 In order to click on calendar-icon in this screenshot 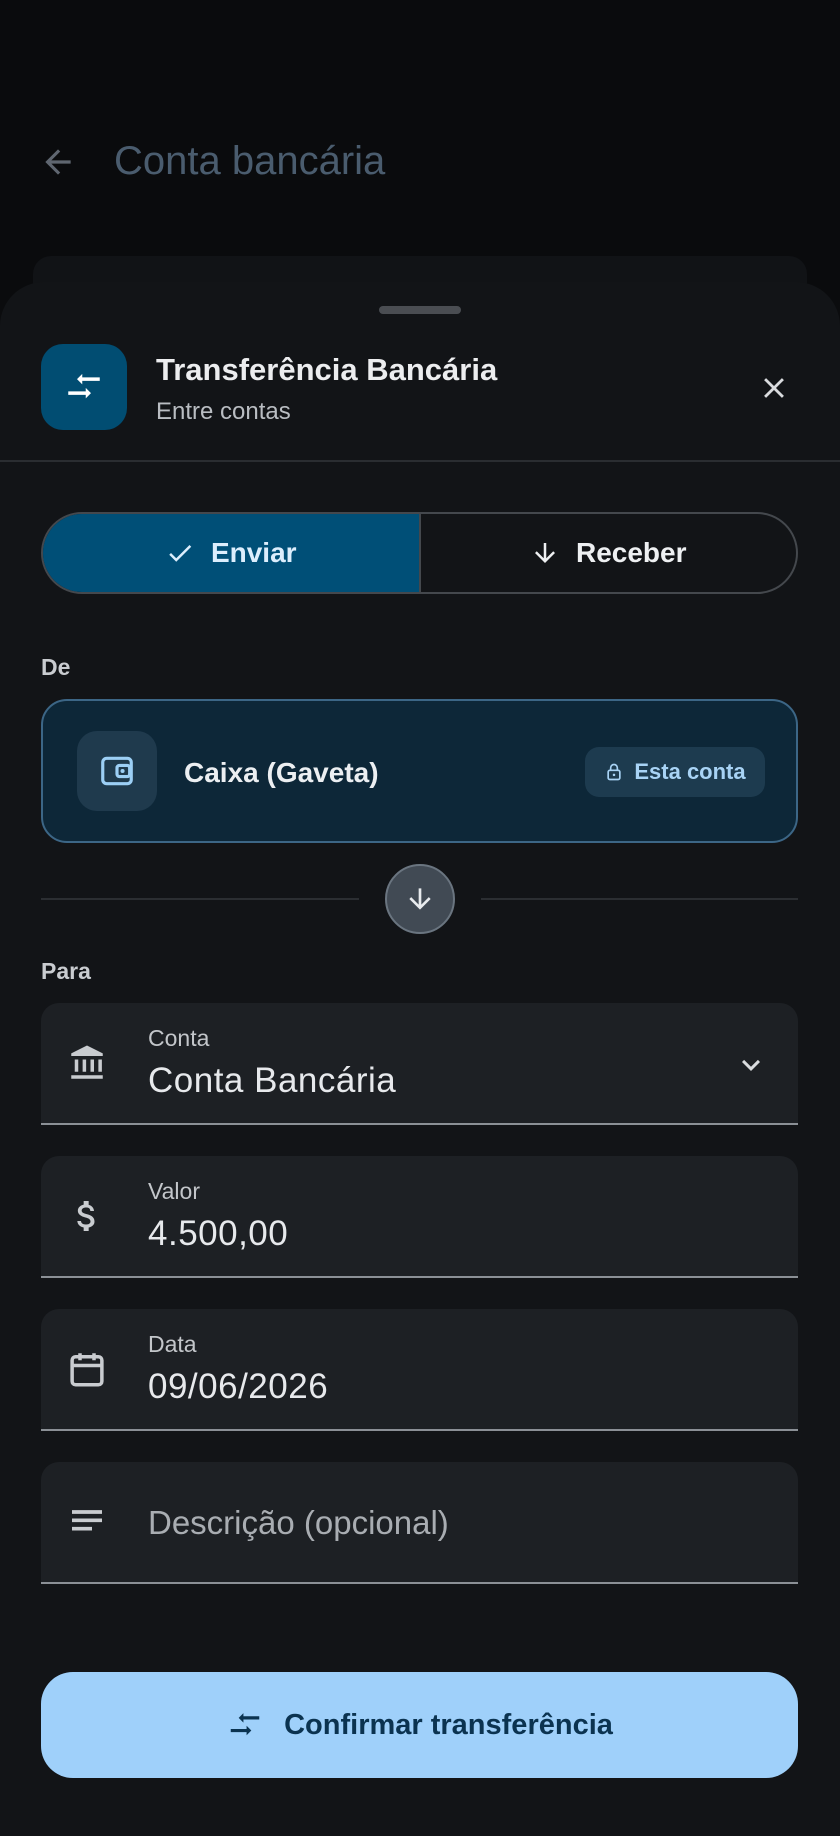, I will do `click(87, 1370)`.